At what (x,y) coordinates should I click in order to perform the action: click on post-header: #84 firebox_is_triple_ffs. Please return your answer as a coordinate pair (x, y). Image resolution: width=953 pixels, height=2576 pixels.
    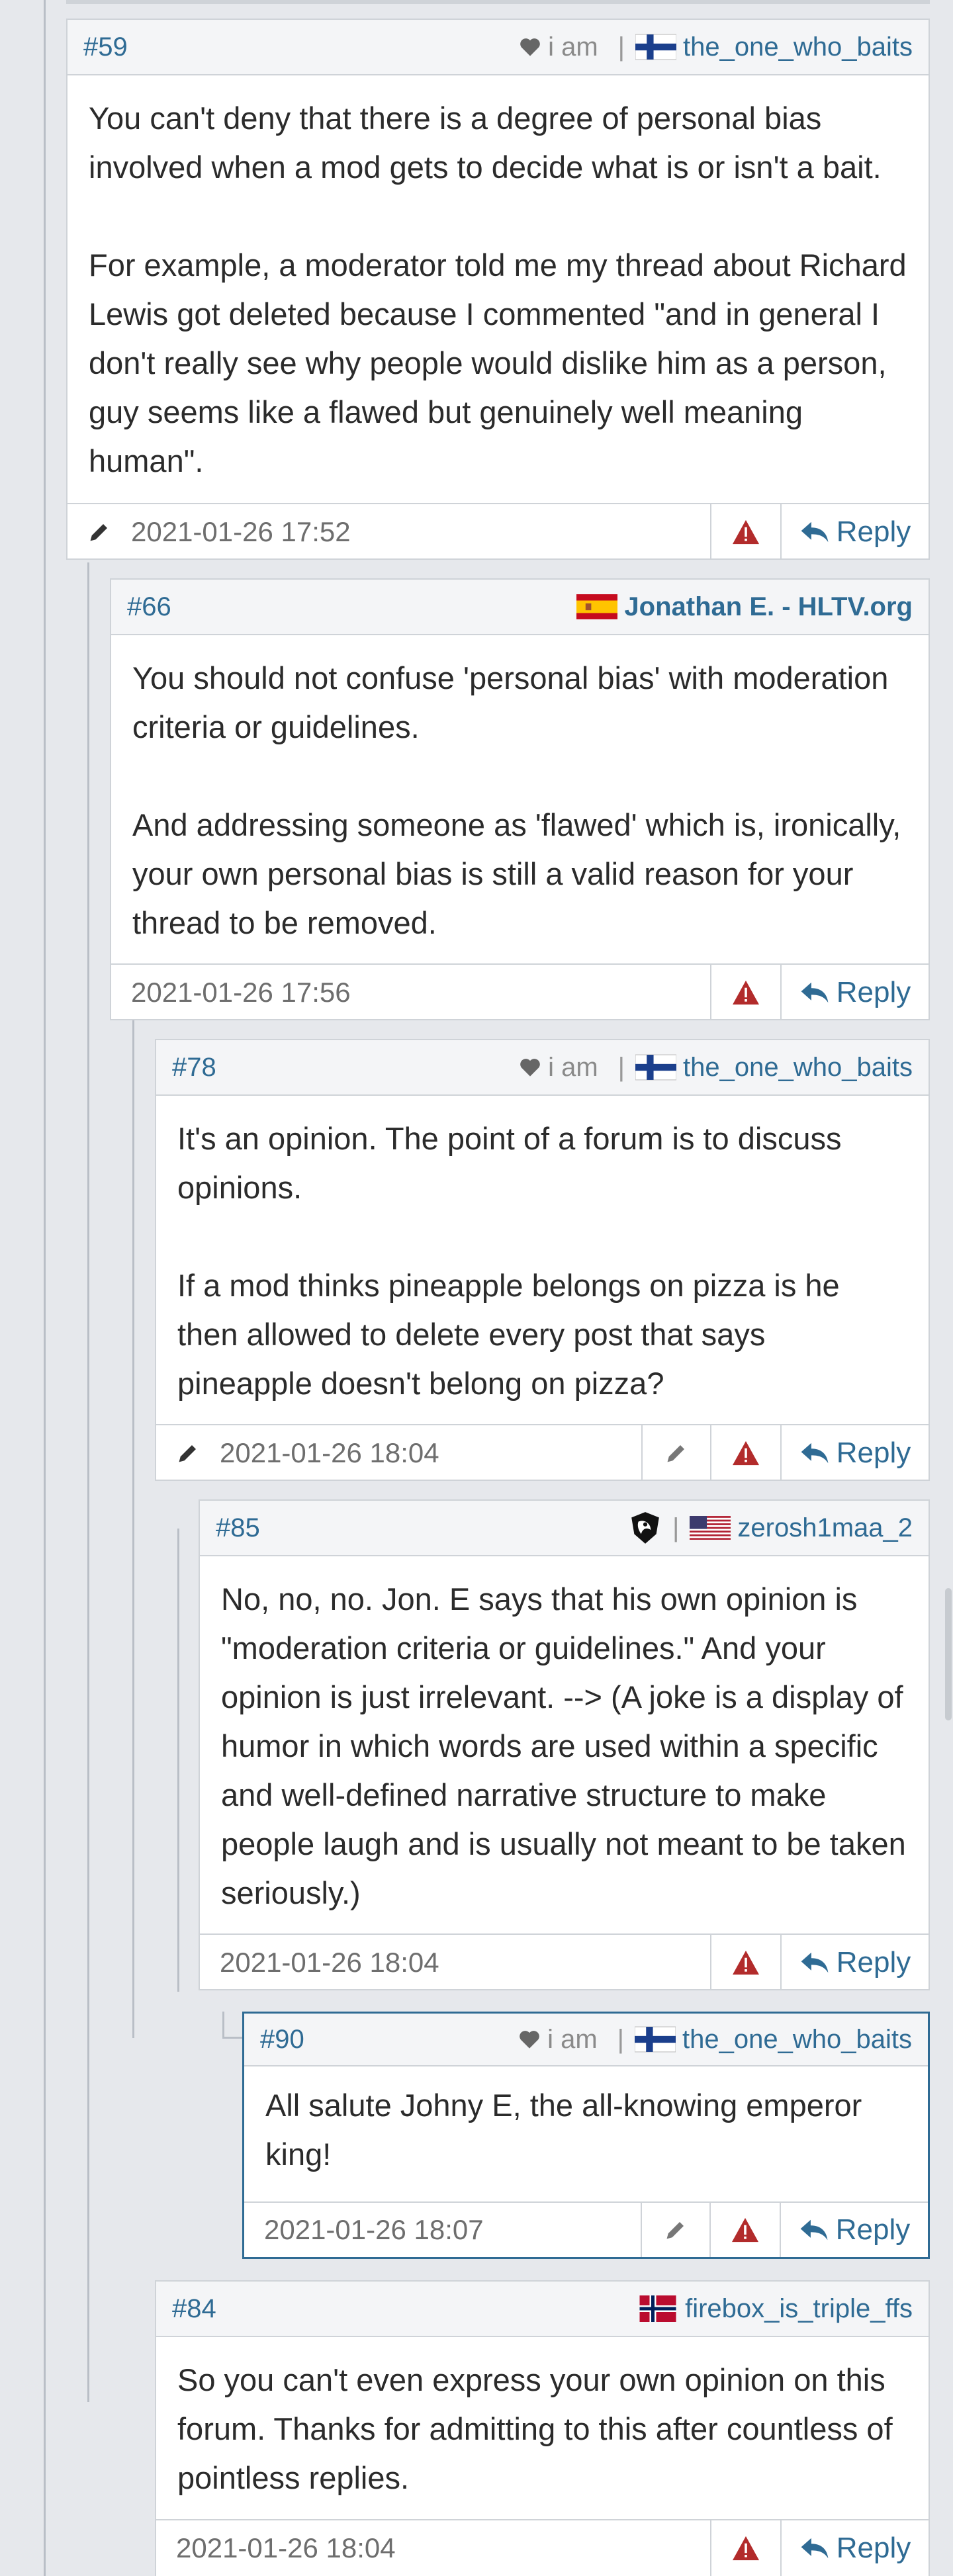
    Looking at the image, I should click on (542, 2309).